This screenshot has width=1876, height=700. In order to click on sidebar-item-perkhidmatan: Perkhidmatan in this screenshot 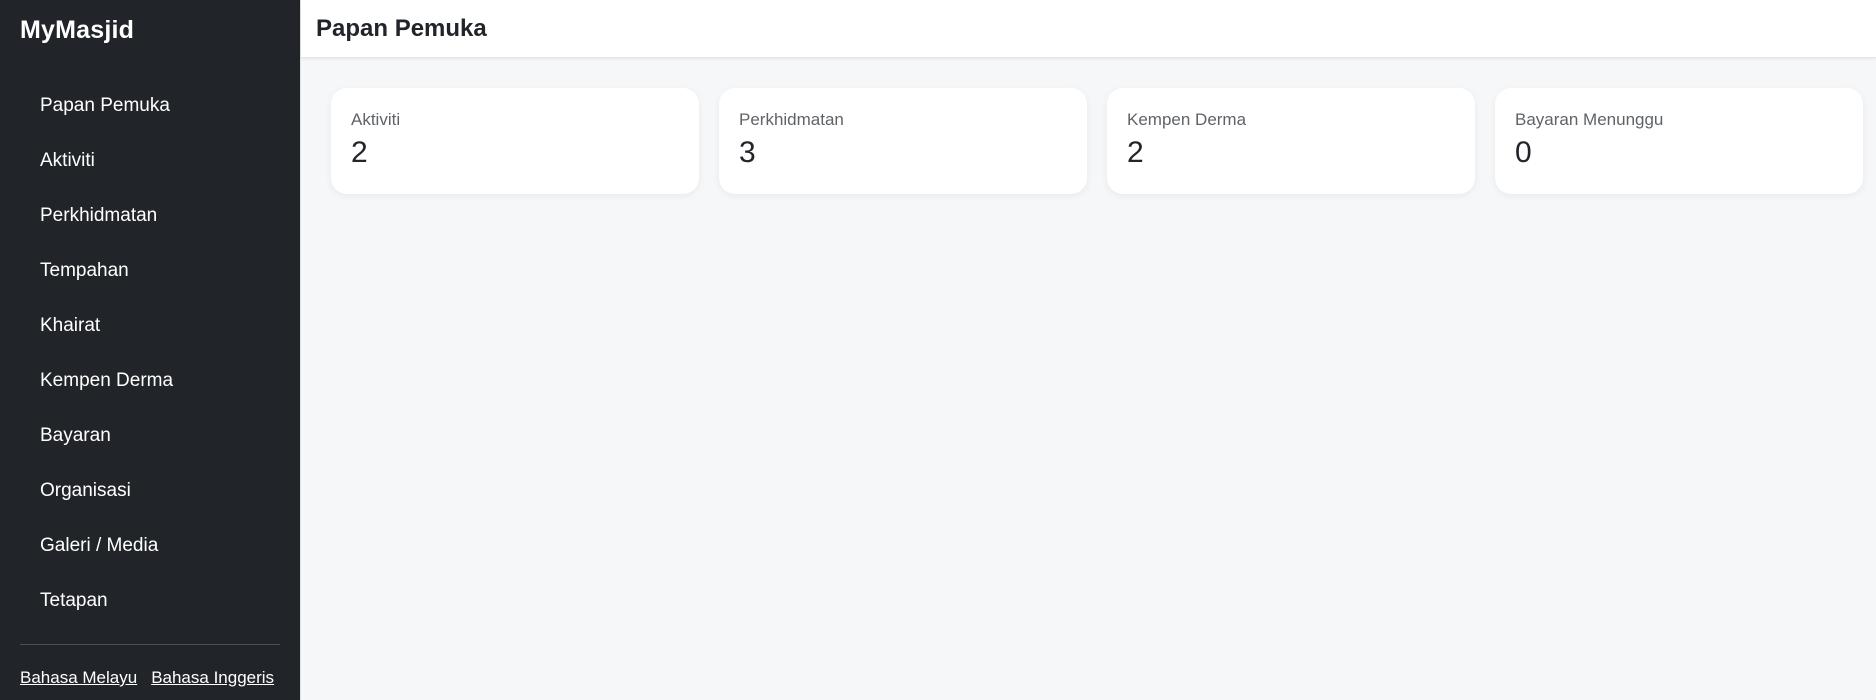, I will do `click(150, 215)`.